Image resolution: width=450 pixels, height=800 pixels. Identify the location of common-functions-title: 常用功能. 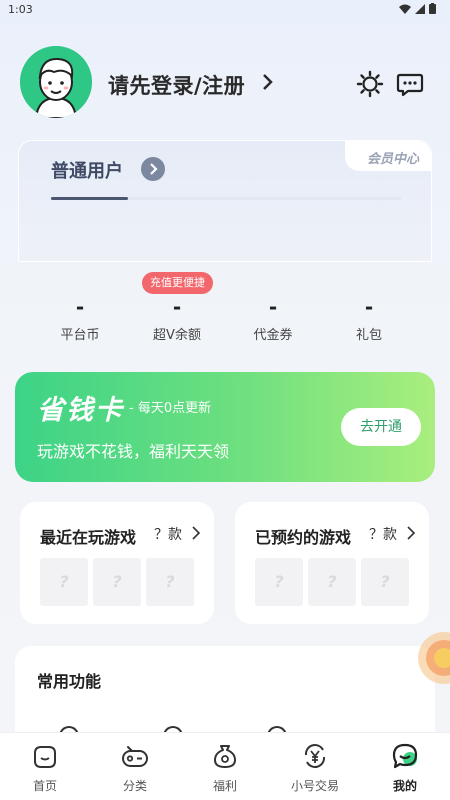
(69, 681).